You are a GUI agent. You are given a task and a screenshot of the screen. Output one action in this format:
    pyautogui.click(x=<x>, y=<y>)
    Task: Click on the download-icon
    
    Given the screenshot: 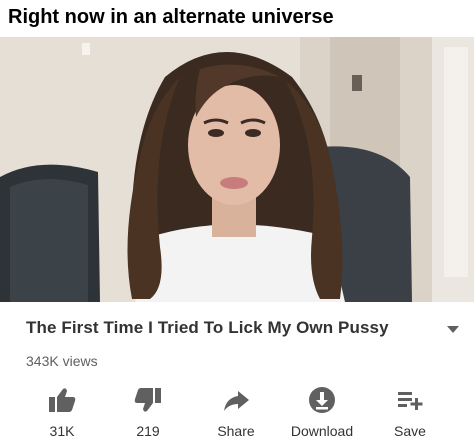 What is the action you would take?
    pyautogui.click(x=322, y=400)
    